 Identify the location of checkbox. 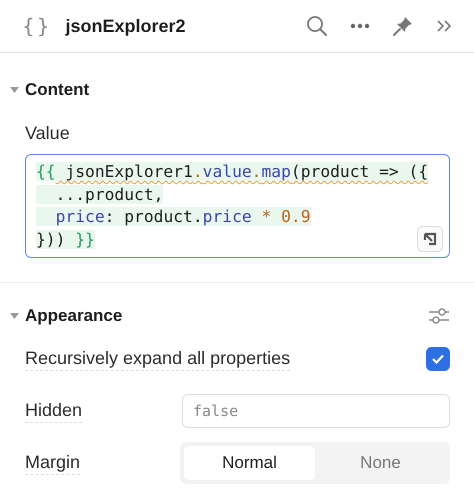
(438, 359).